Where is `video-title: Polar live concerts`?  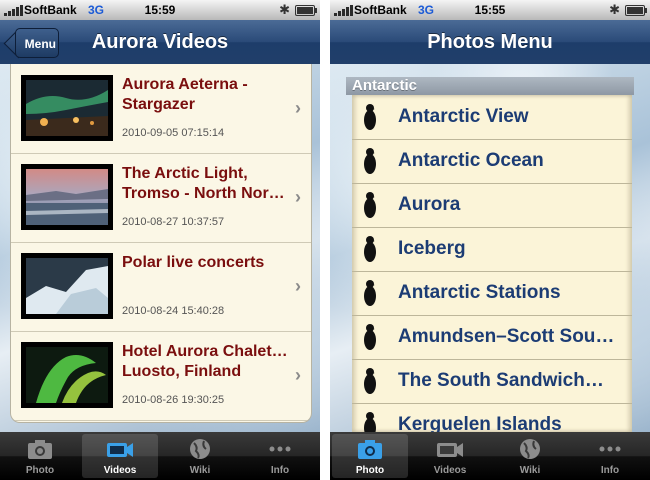
video-title: Polar live concerts is located at coordinates (205, 263).